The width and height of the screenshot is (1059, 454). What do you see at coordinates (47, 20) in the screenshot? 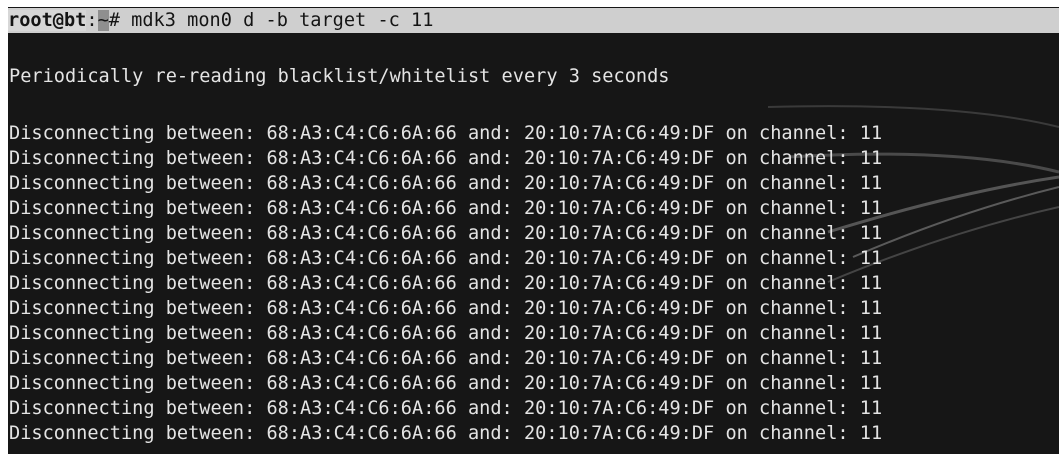
I see `prompt-user-host: root@bt` at bounding box center [47, 20].